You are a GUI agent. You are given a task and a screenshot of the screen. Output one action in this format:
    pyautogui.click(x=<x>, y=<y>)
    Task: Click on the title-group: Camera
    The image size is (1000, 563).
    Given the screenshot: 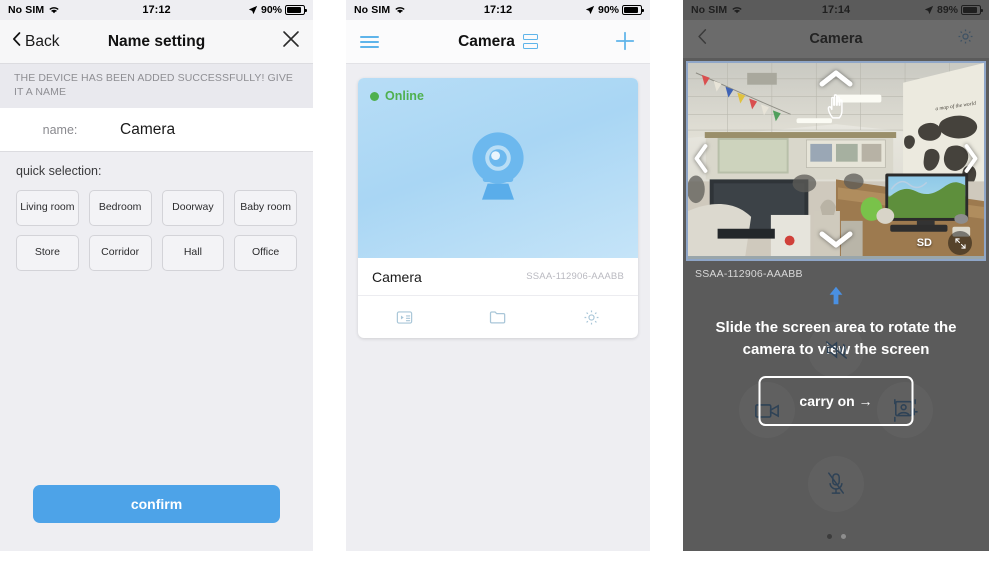 What is the action you would take?
    pyautogui.click(x=498, y=42)
    